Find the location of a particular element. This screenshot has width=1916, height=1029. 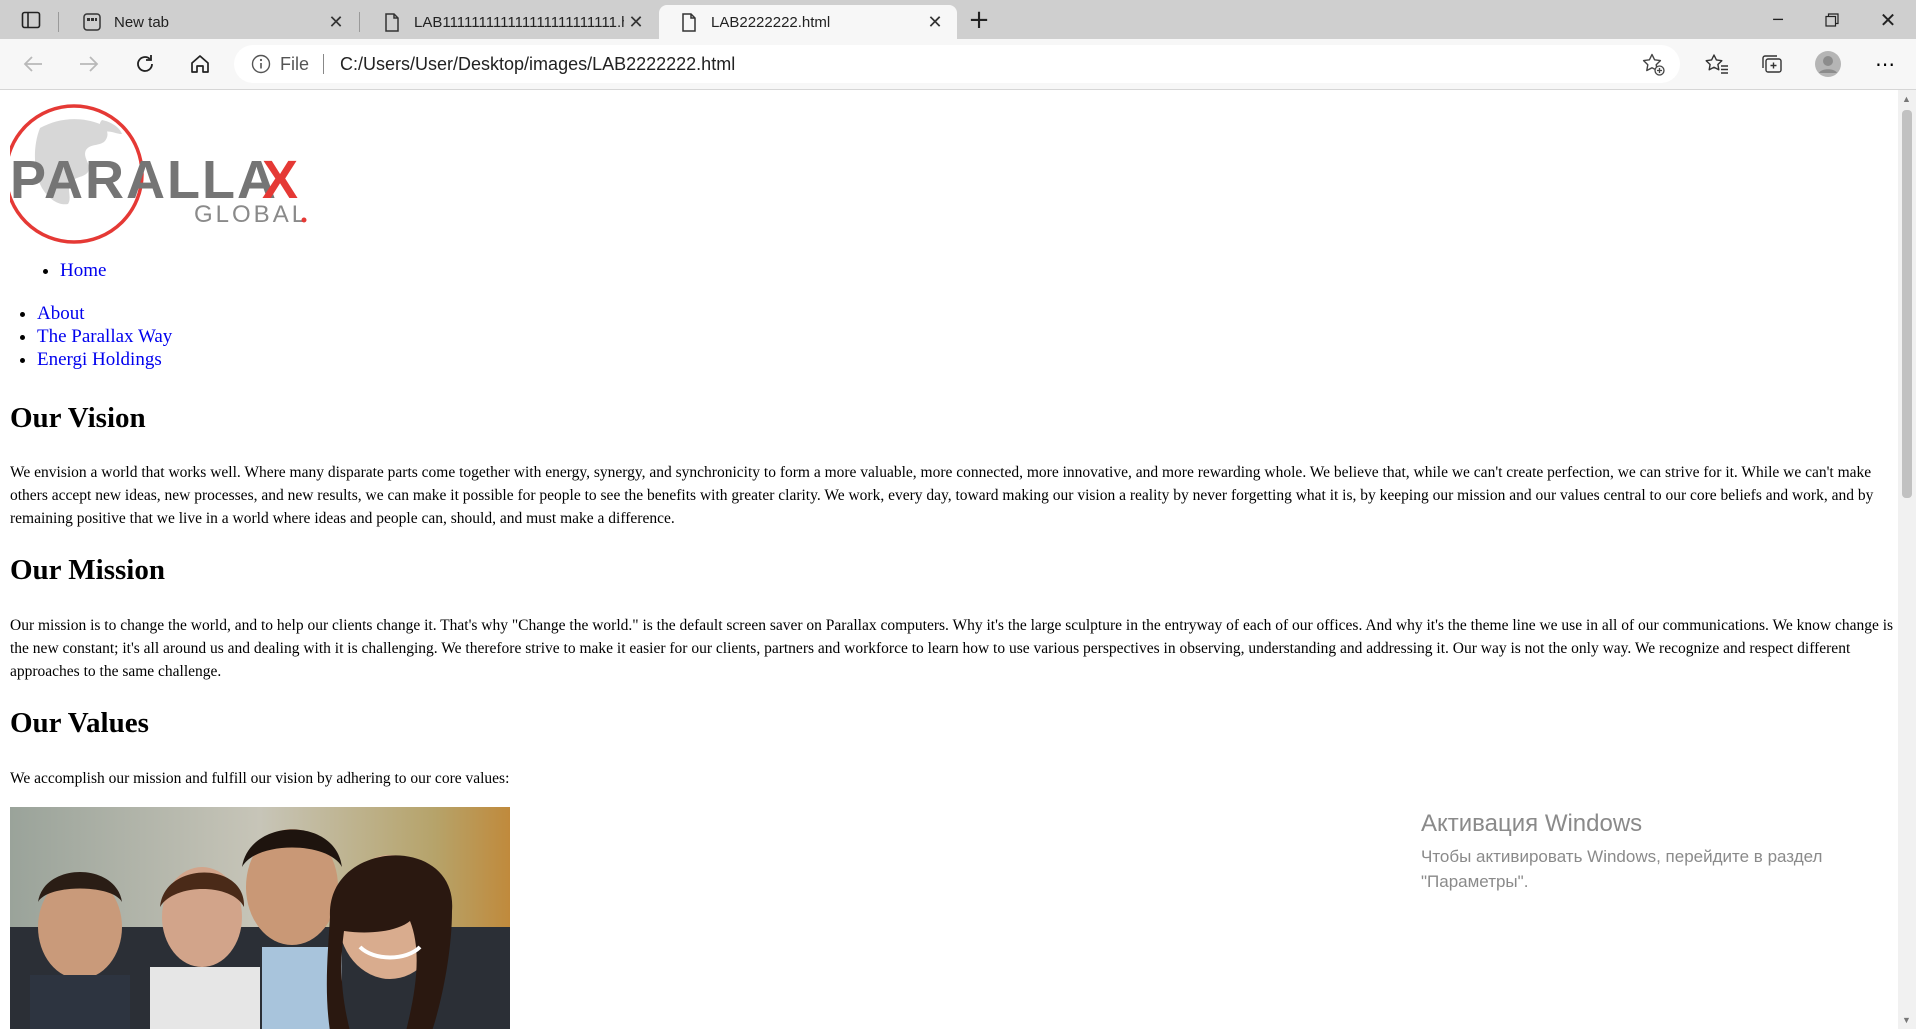

home-button is located at coordinates (200, 64).